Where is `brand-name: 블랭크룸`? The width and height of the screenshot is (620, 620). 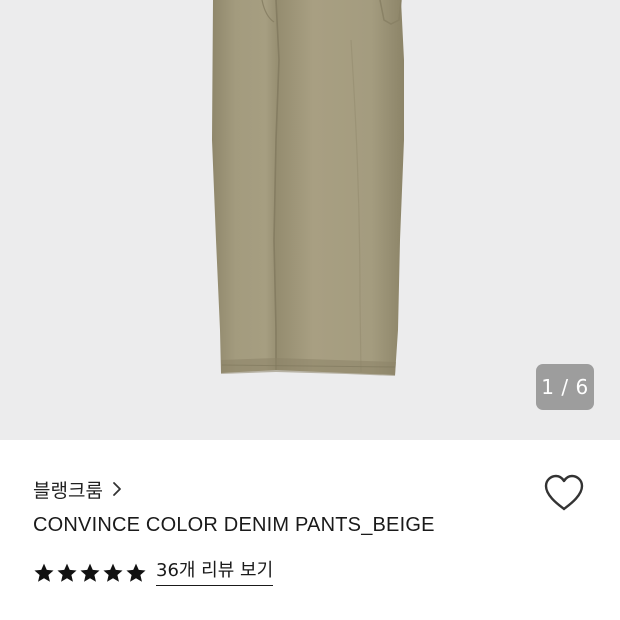 brand-name: 블랭크룸 is located at coordinates (68, 490).